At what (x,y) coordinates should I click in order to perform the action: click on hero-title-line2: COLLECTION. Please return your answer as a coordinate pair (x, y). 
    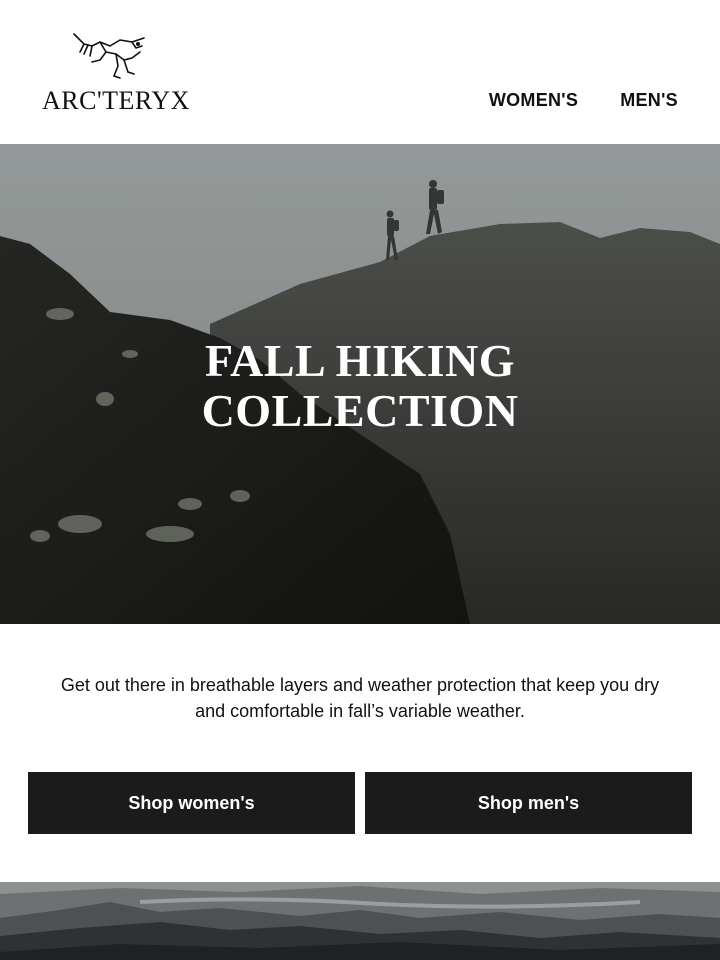
    Looking at the image, I should click on (360, 410).